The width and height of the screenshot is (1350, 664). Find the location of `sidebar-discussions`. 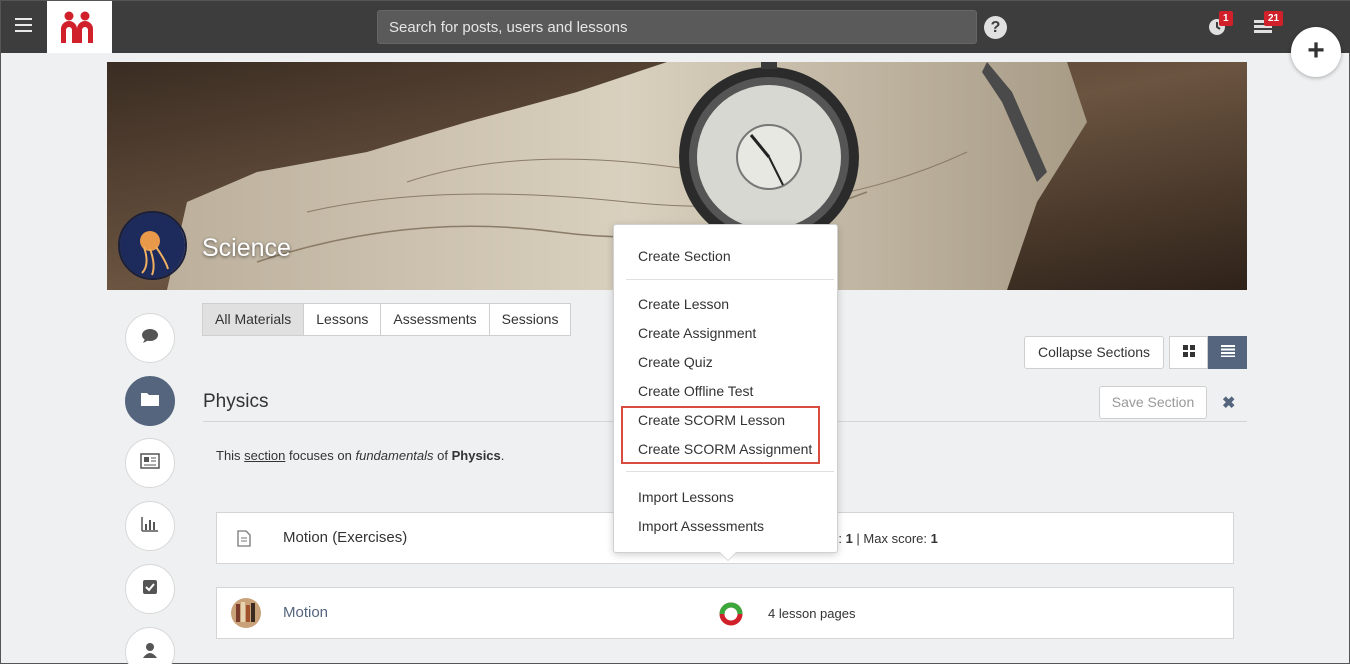

sidebar-discussions is located at coordinates (150, 338).